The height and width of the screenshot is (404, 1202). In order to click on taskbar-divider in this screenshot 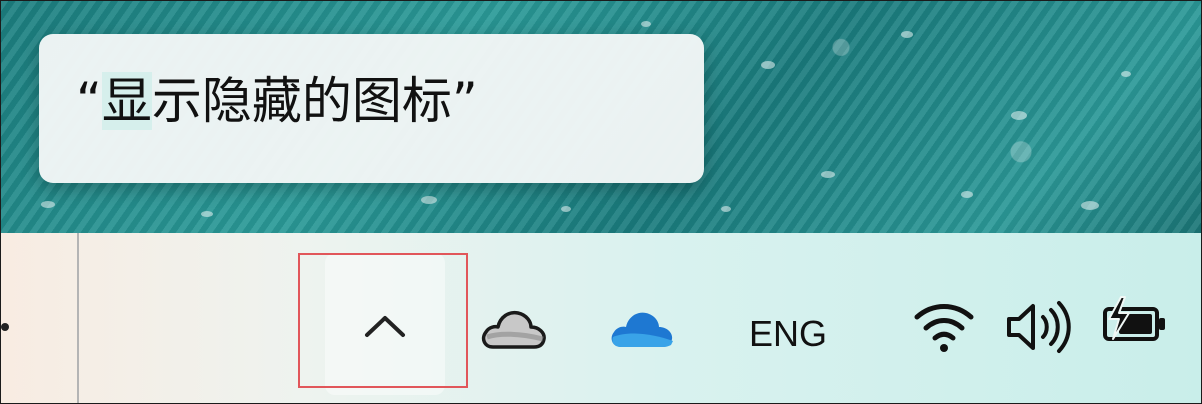, I will do `click(78, 318)`.